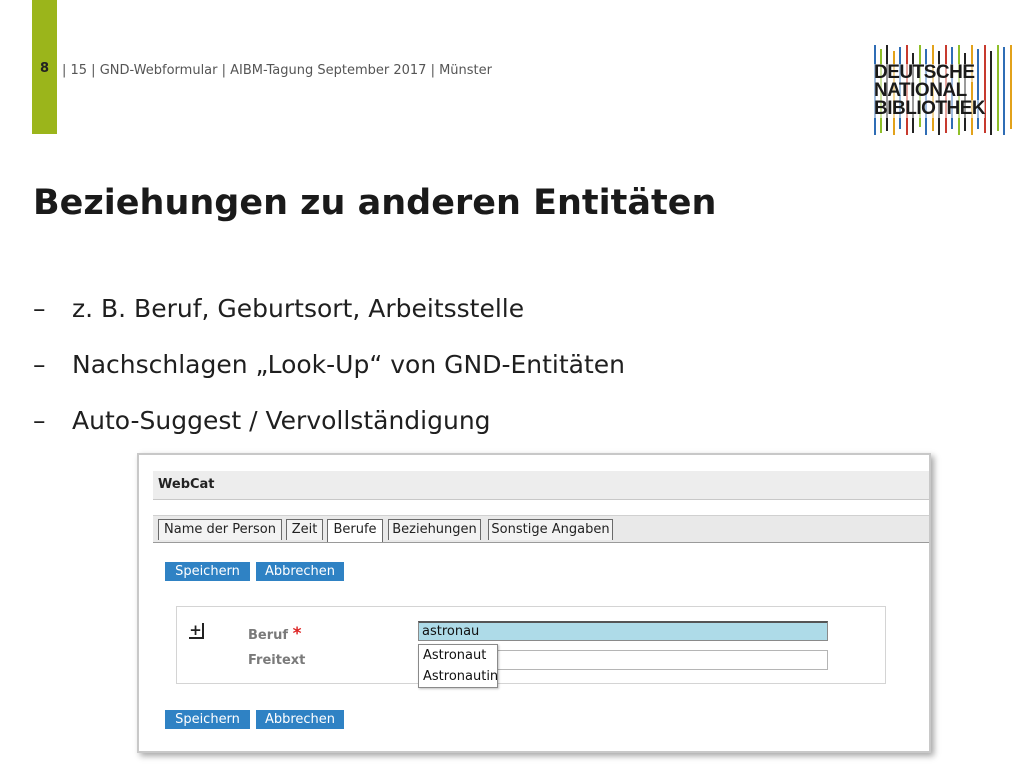 The height and width of the screenshot is (768, 1024). Describe the element at coordinates (930, 108) in the screenshot. I see `logo-line-3: BIBLIOTHEK` at that location.